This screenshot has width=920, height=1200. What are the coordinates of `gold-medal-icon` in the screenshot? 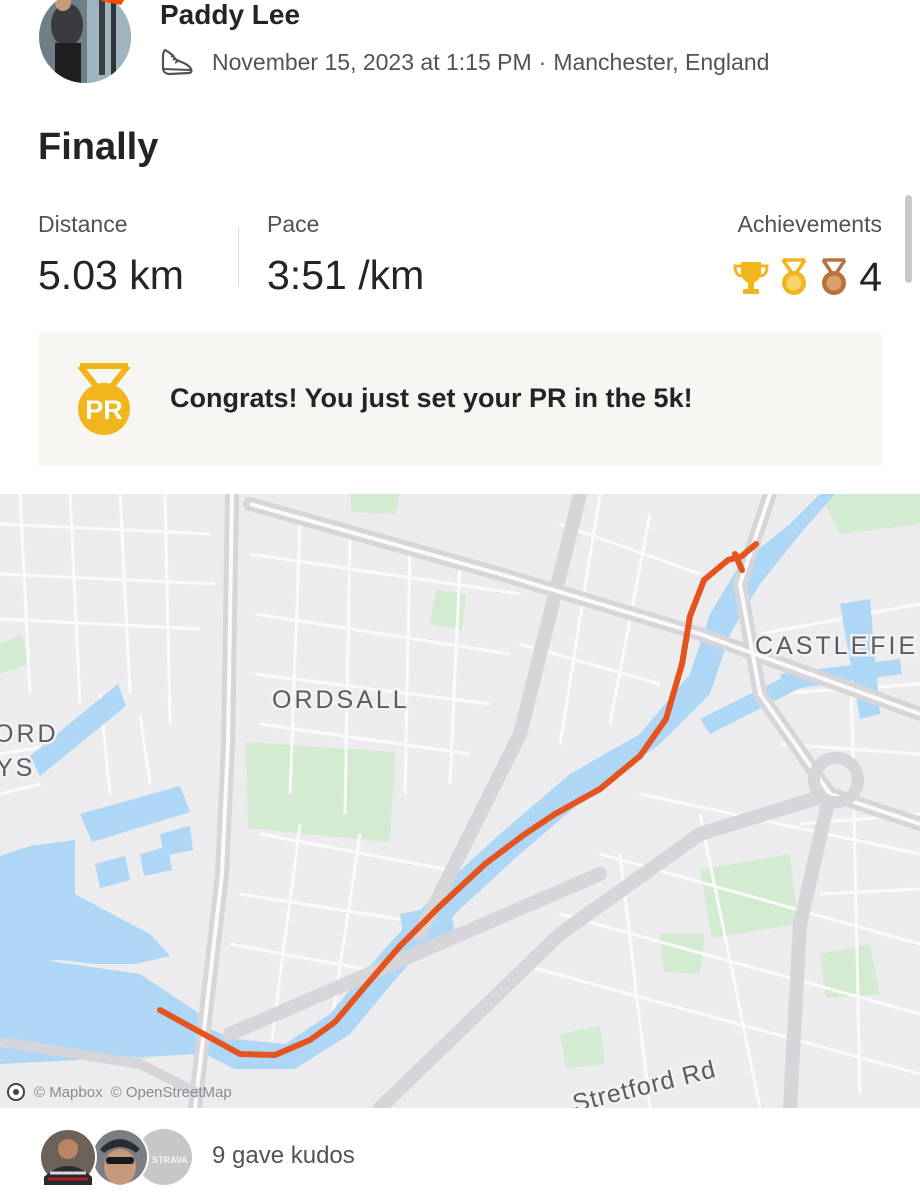 It's located at (794, 276).